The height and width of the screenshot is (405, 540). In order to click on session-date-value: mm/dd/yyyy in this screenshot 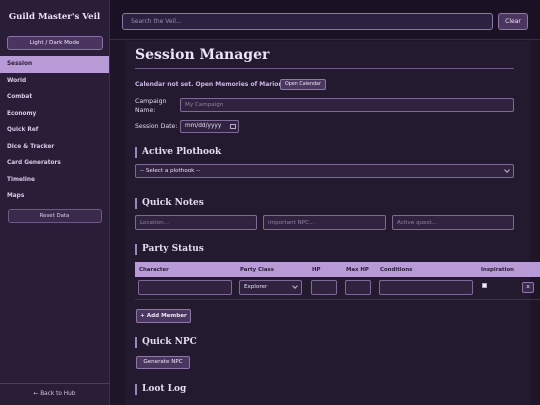, I will do `click(203, 126)`.